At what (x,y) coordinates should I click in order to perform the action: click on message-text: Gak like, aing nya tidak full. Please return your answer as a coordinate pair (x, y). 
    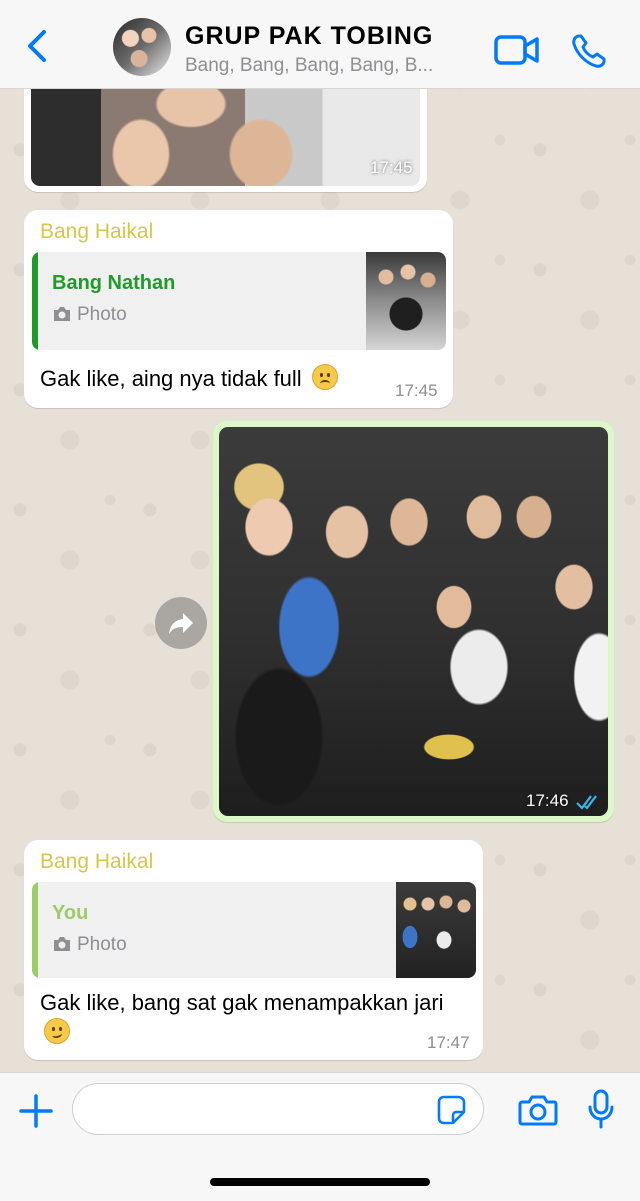
    Looking at the image, I should click on (189, 379).